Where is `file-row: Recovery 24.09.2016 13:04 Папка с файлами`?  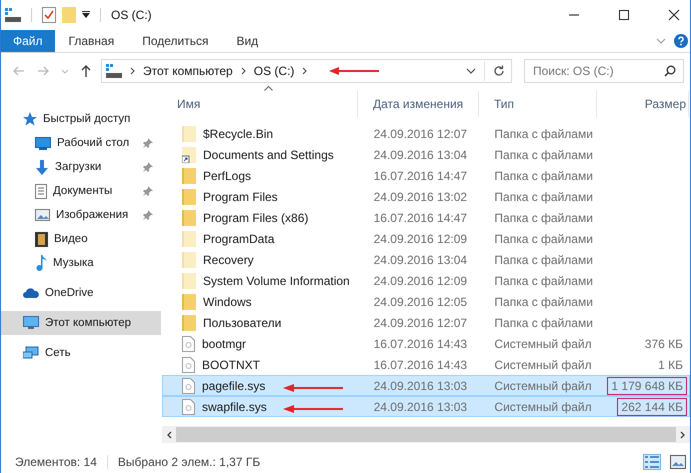
file-row: Recovery 24.09.2016 13:04 Папка с файлами is located at coordinates (426, 259).